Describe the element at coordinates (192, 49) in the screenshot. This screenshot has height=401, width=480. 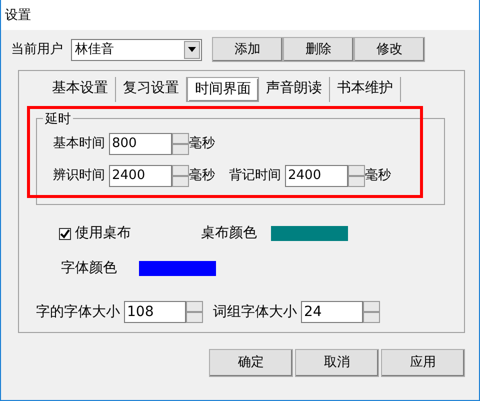
I see `caret-icon` at that location.